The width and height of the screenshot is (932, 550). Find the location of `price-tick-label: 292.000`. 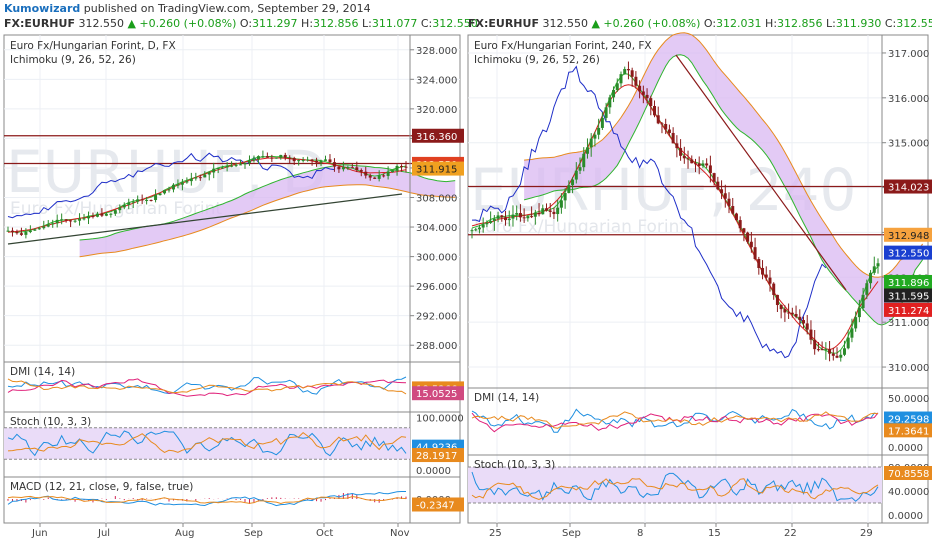

price-tick-label: 292.000 is located at coordinates (436, 317).